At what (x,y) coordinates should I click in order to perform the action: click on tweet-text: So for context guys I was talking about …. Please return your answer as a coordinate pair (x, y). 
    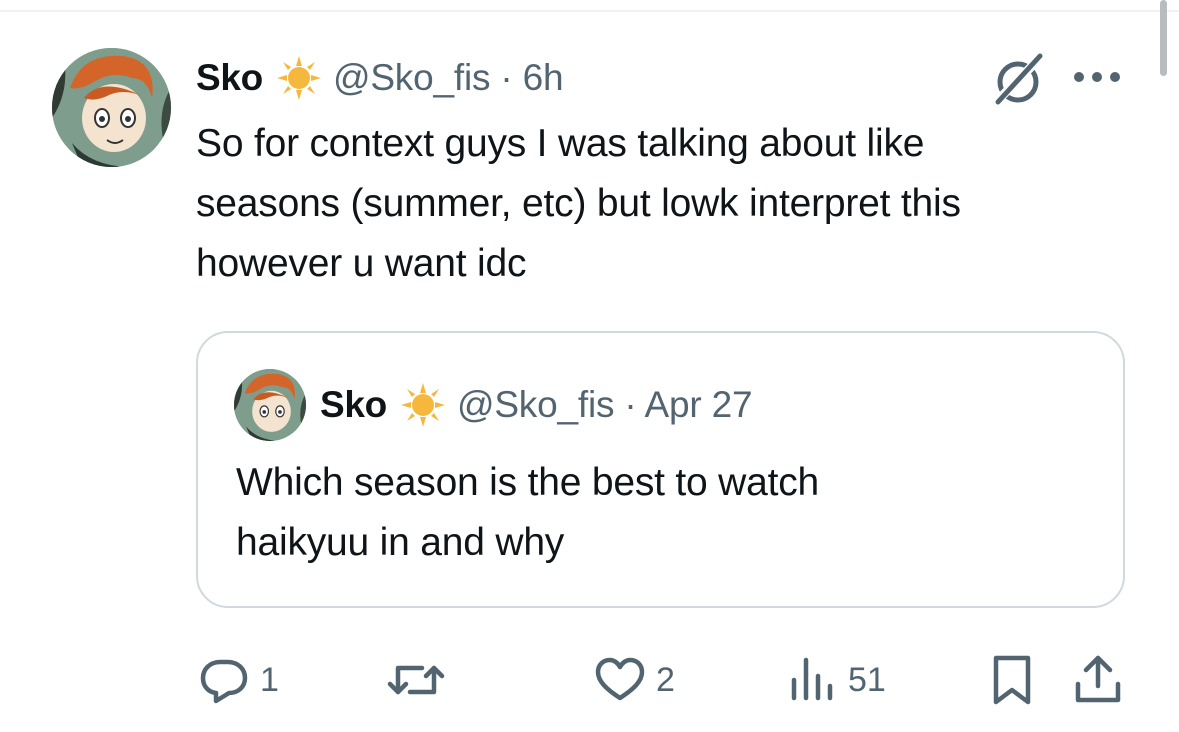
    Looking at the image, I should click on (578, 203).